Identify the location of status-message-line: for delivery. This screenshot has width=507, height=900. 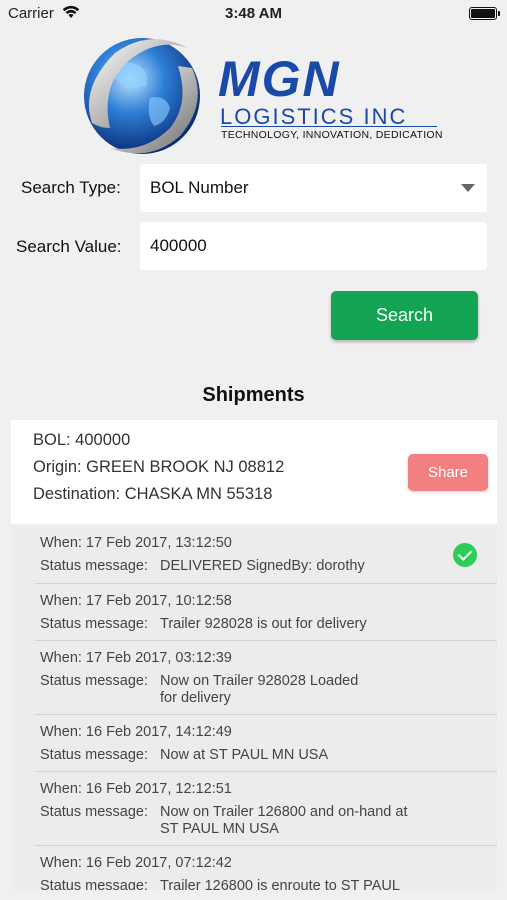
(195, 698).